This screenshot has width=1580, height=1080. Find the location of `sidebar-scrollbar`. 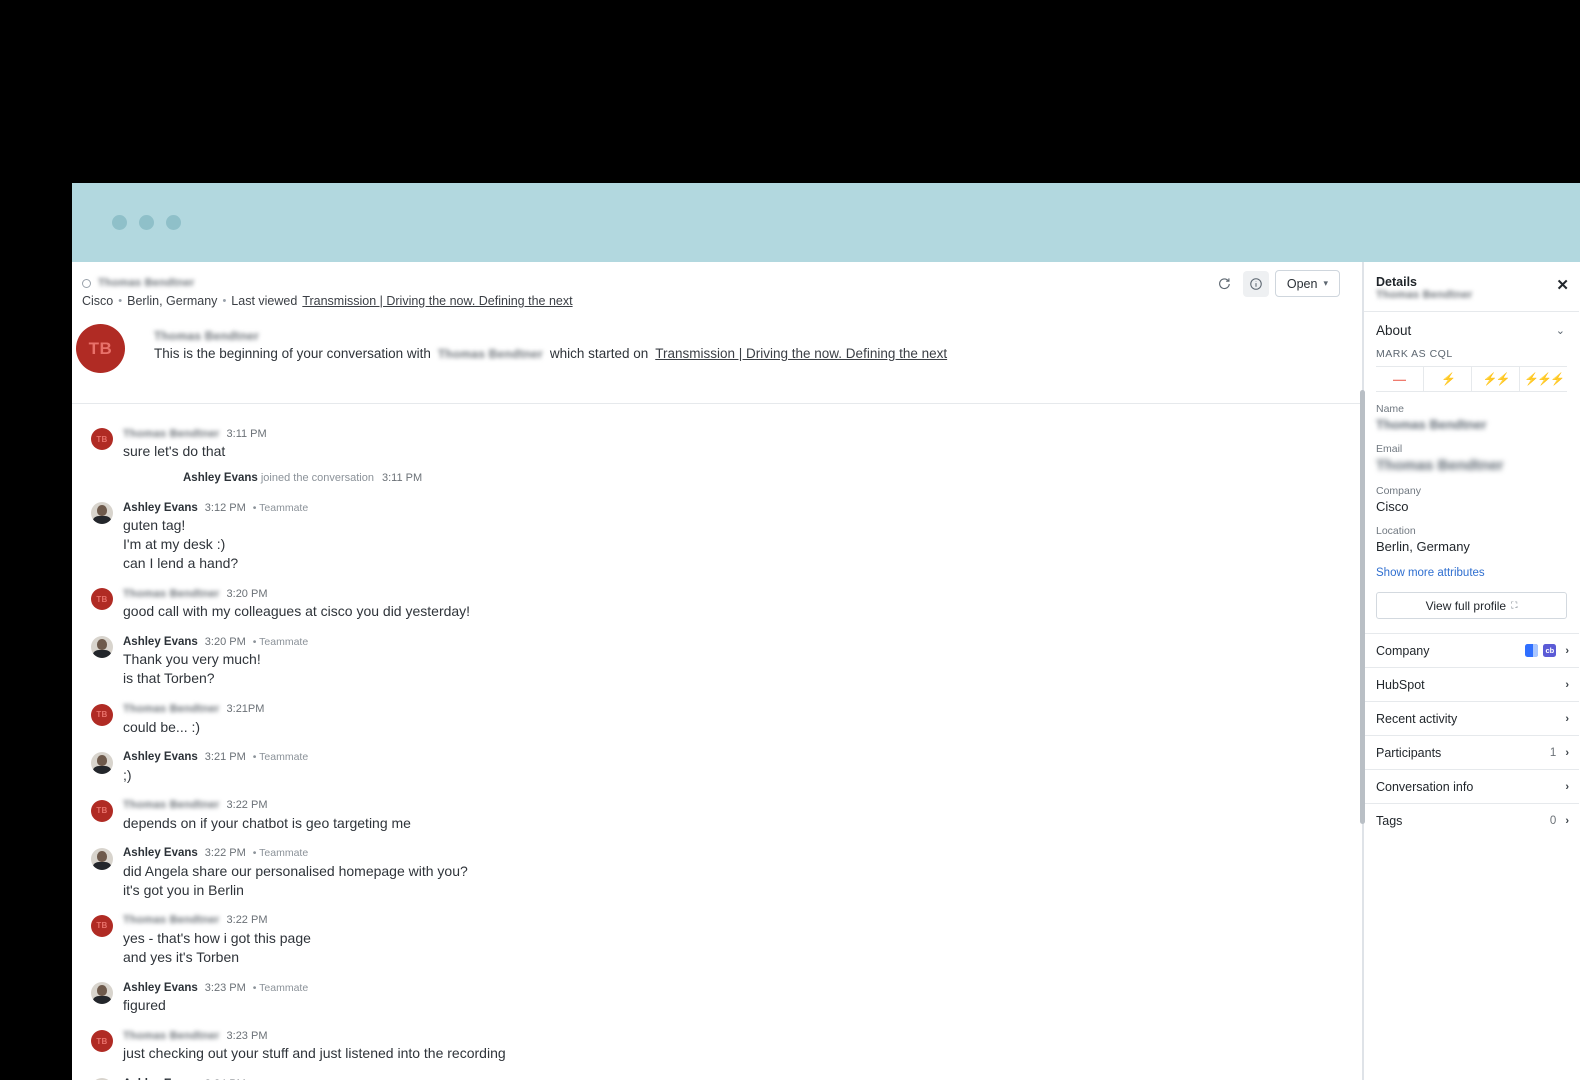

sidebar-scrollbar is located at coordinates (1362, 607).